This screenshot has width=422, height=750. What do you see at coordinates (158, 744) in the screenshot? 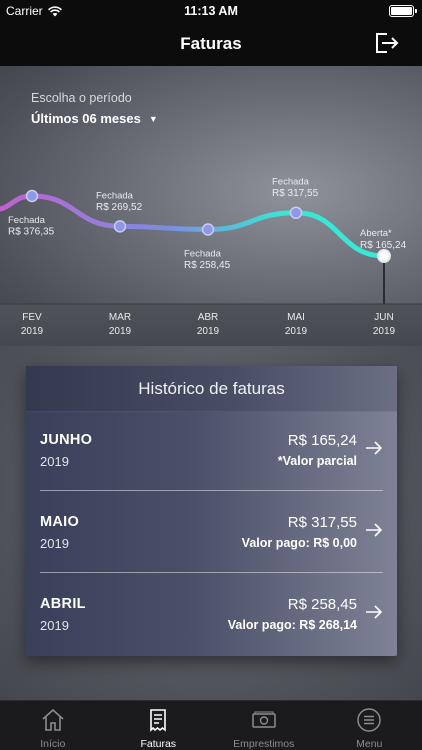
I see `tab-label: Faturas` at bounding box center [158, 744].